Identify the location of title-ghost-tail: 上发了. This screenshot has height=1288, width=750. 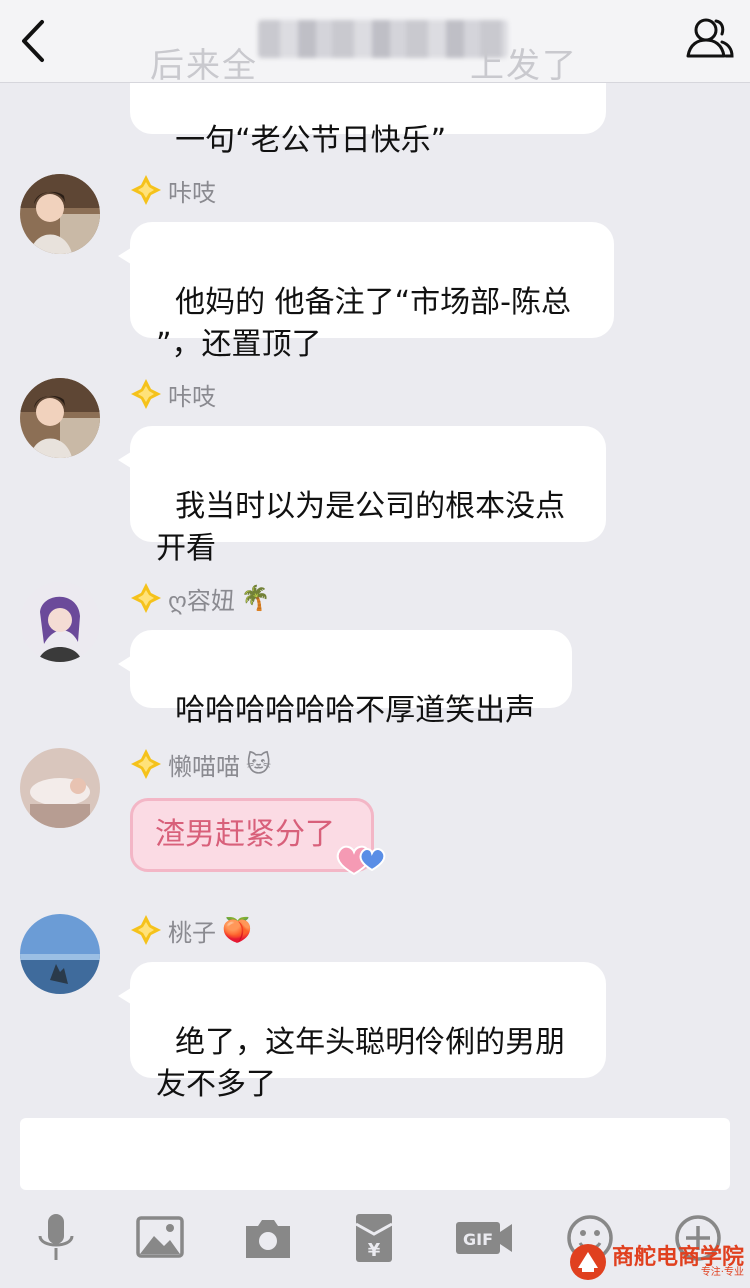
(524, 66).